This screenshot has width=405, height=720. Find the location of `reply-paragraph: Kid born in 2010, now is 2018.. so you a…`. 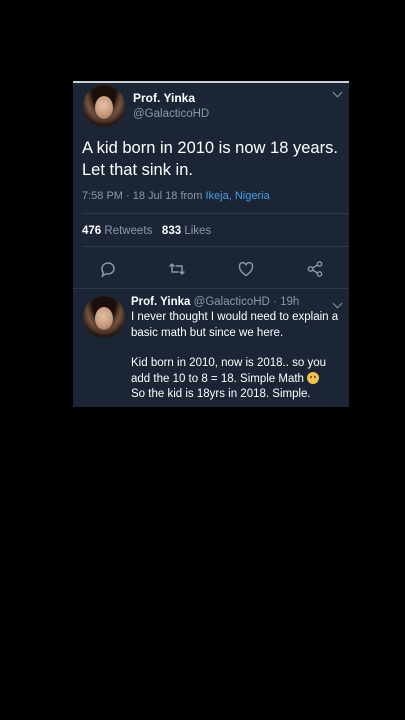

reply-paragraph: Kid born in 2010, now is 2018.. so you a… is located at coordinates (238, 371).